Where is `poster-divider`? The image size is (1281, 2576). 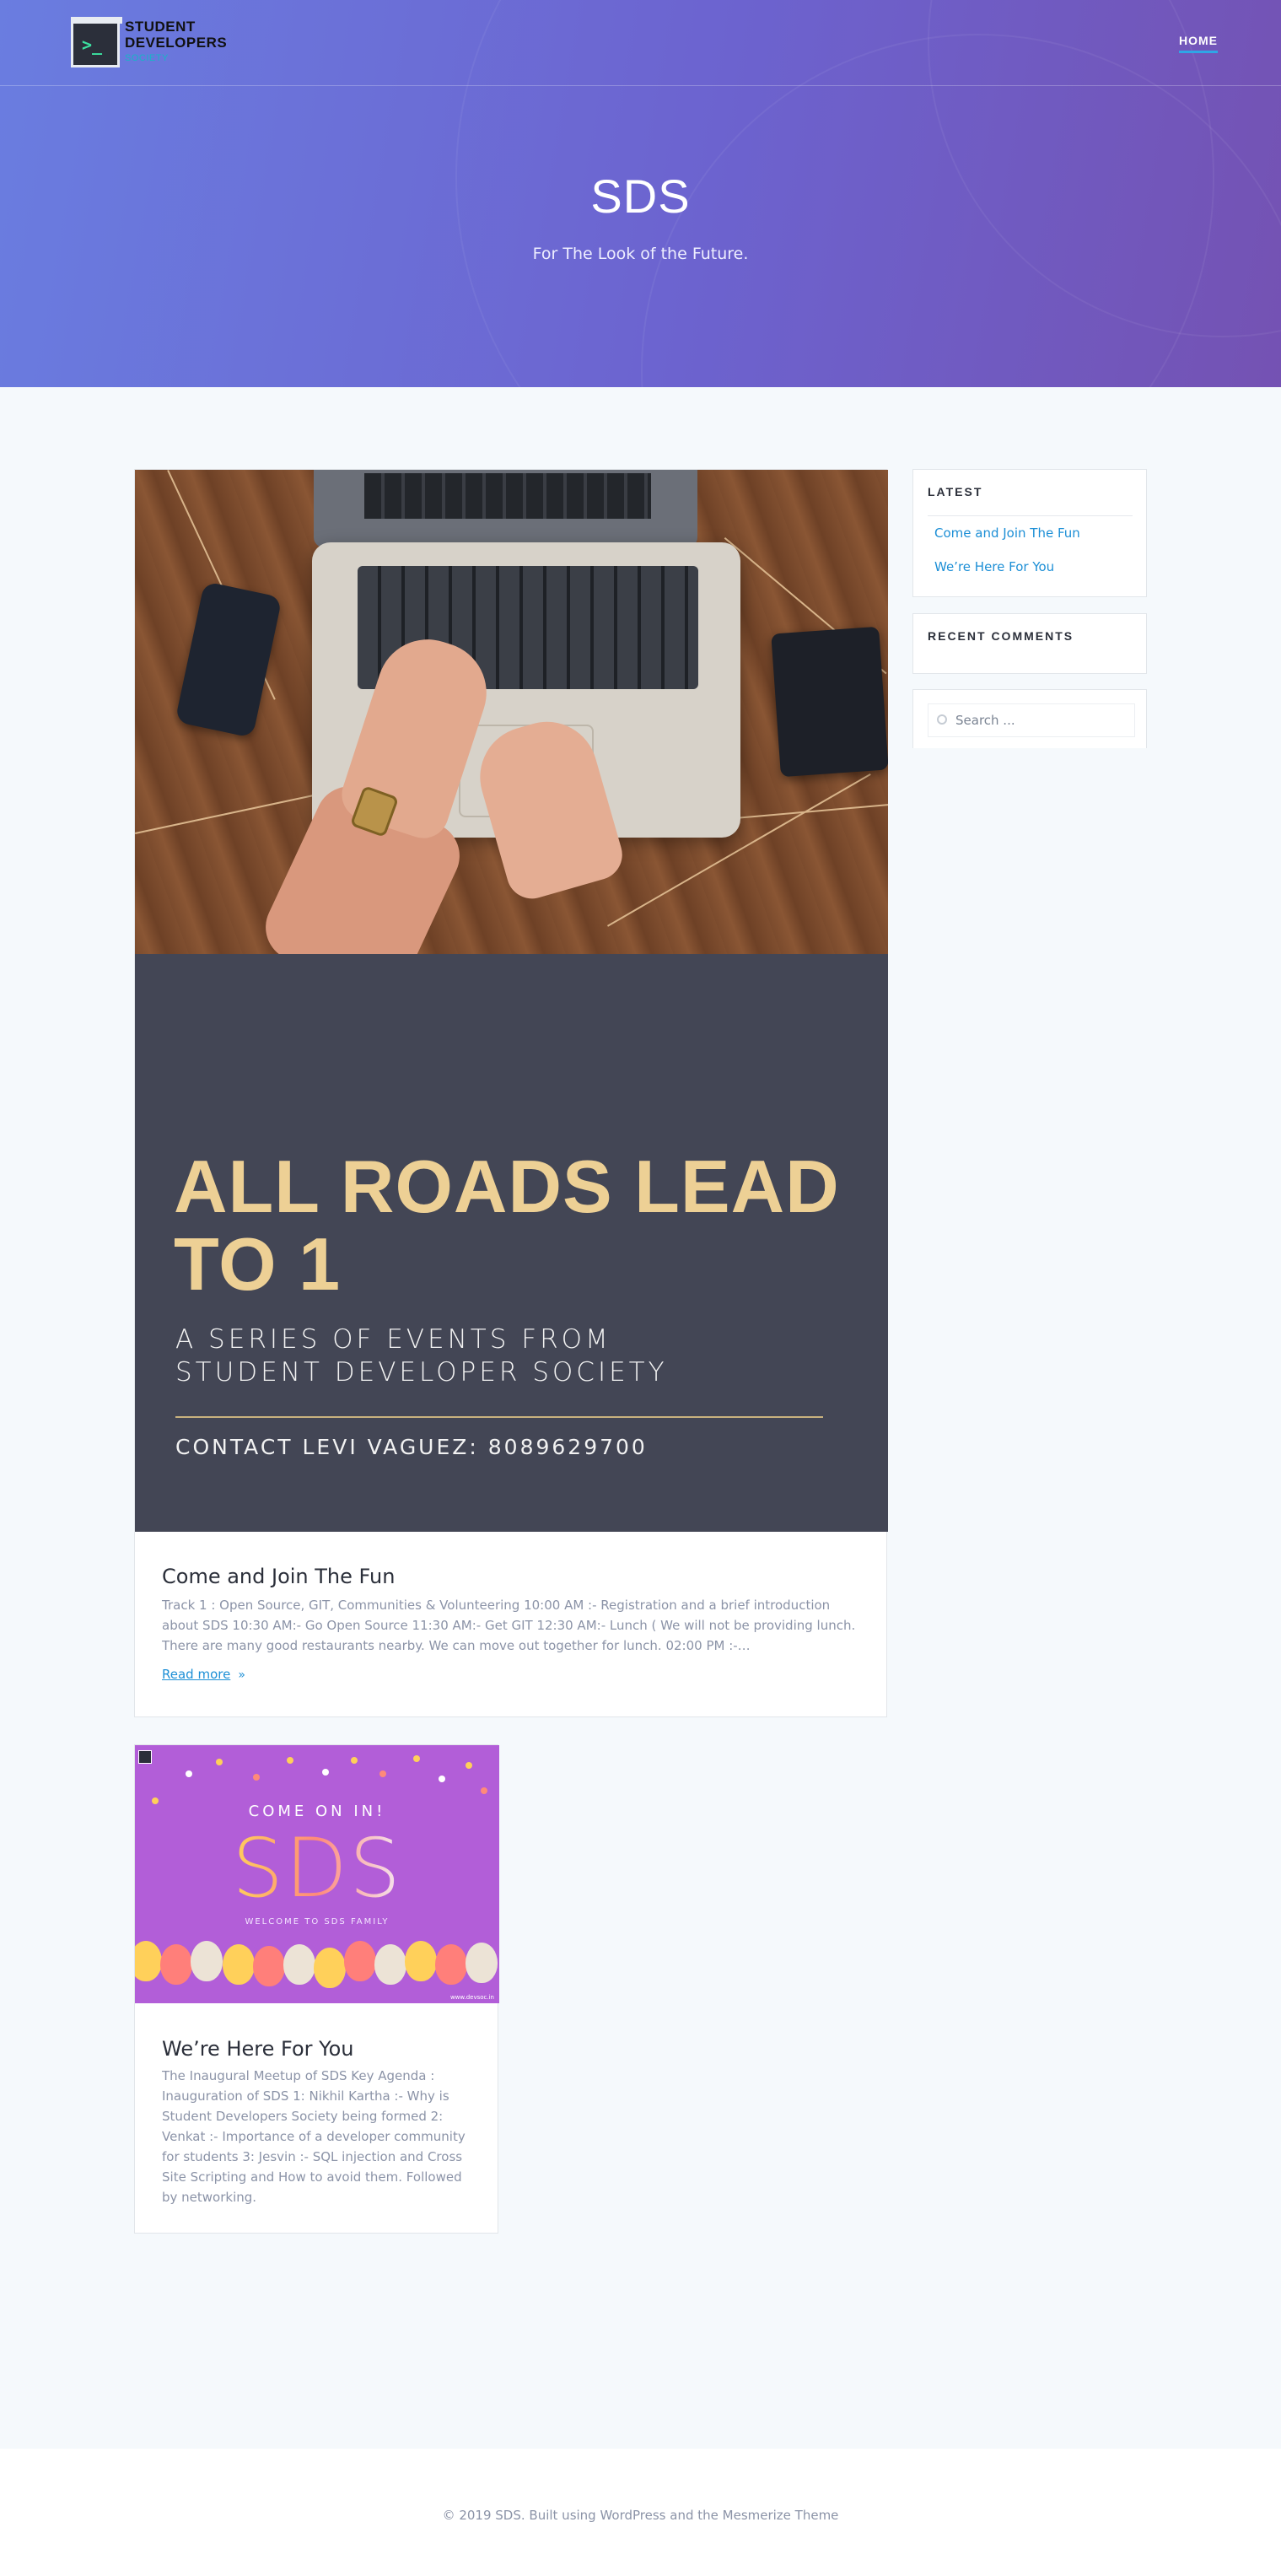 poster-divider is located at coordinates (499, 1417).